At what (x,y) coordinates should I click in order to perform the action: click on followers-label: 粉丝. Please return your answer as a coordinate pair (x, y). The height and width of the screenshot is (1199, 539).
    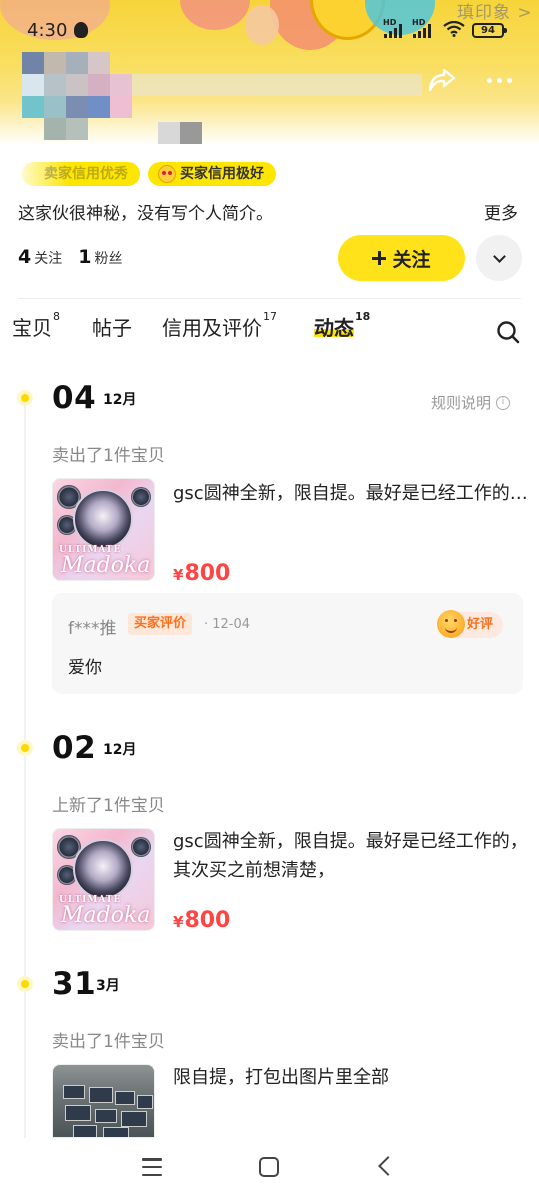
    Looking at the image, I should click on (108, 259).